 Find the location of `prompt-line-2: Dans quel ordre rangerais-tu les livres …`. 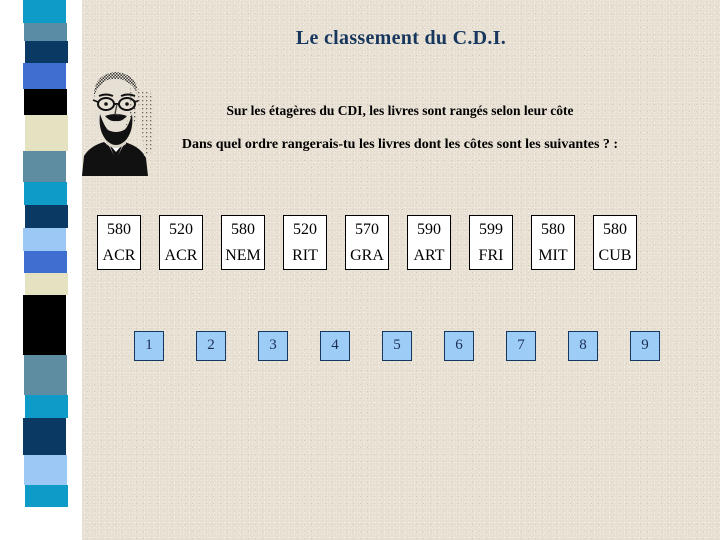

prompt-line-2: Dans quel ordre rangerais-tu les livres … is located at coordinates (400, 144).